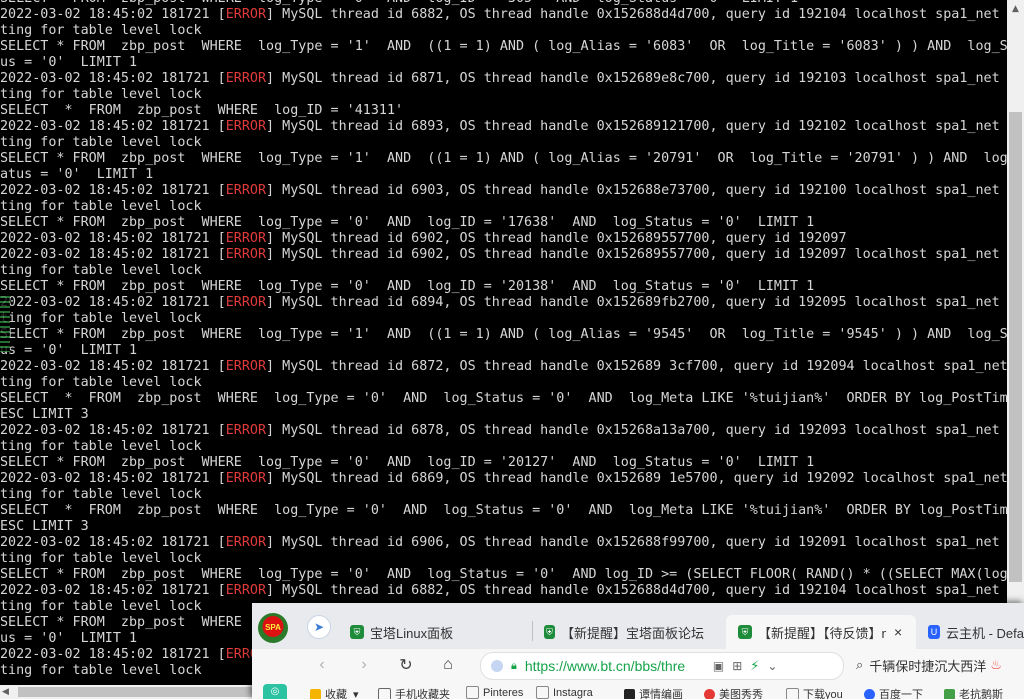  I want to click on log-line: ESC LIMIT 3, so click(503, 527).